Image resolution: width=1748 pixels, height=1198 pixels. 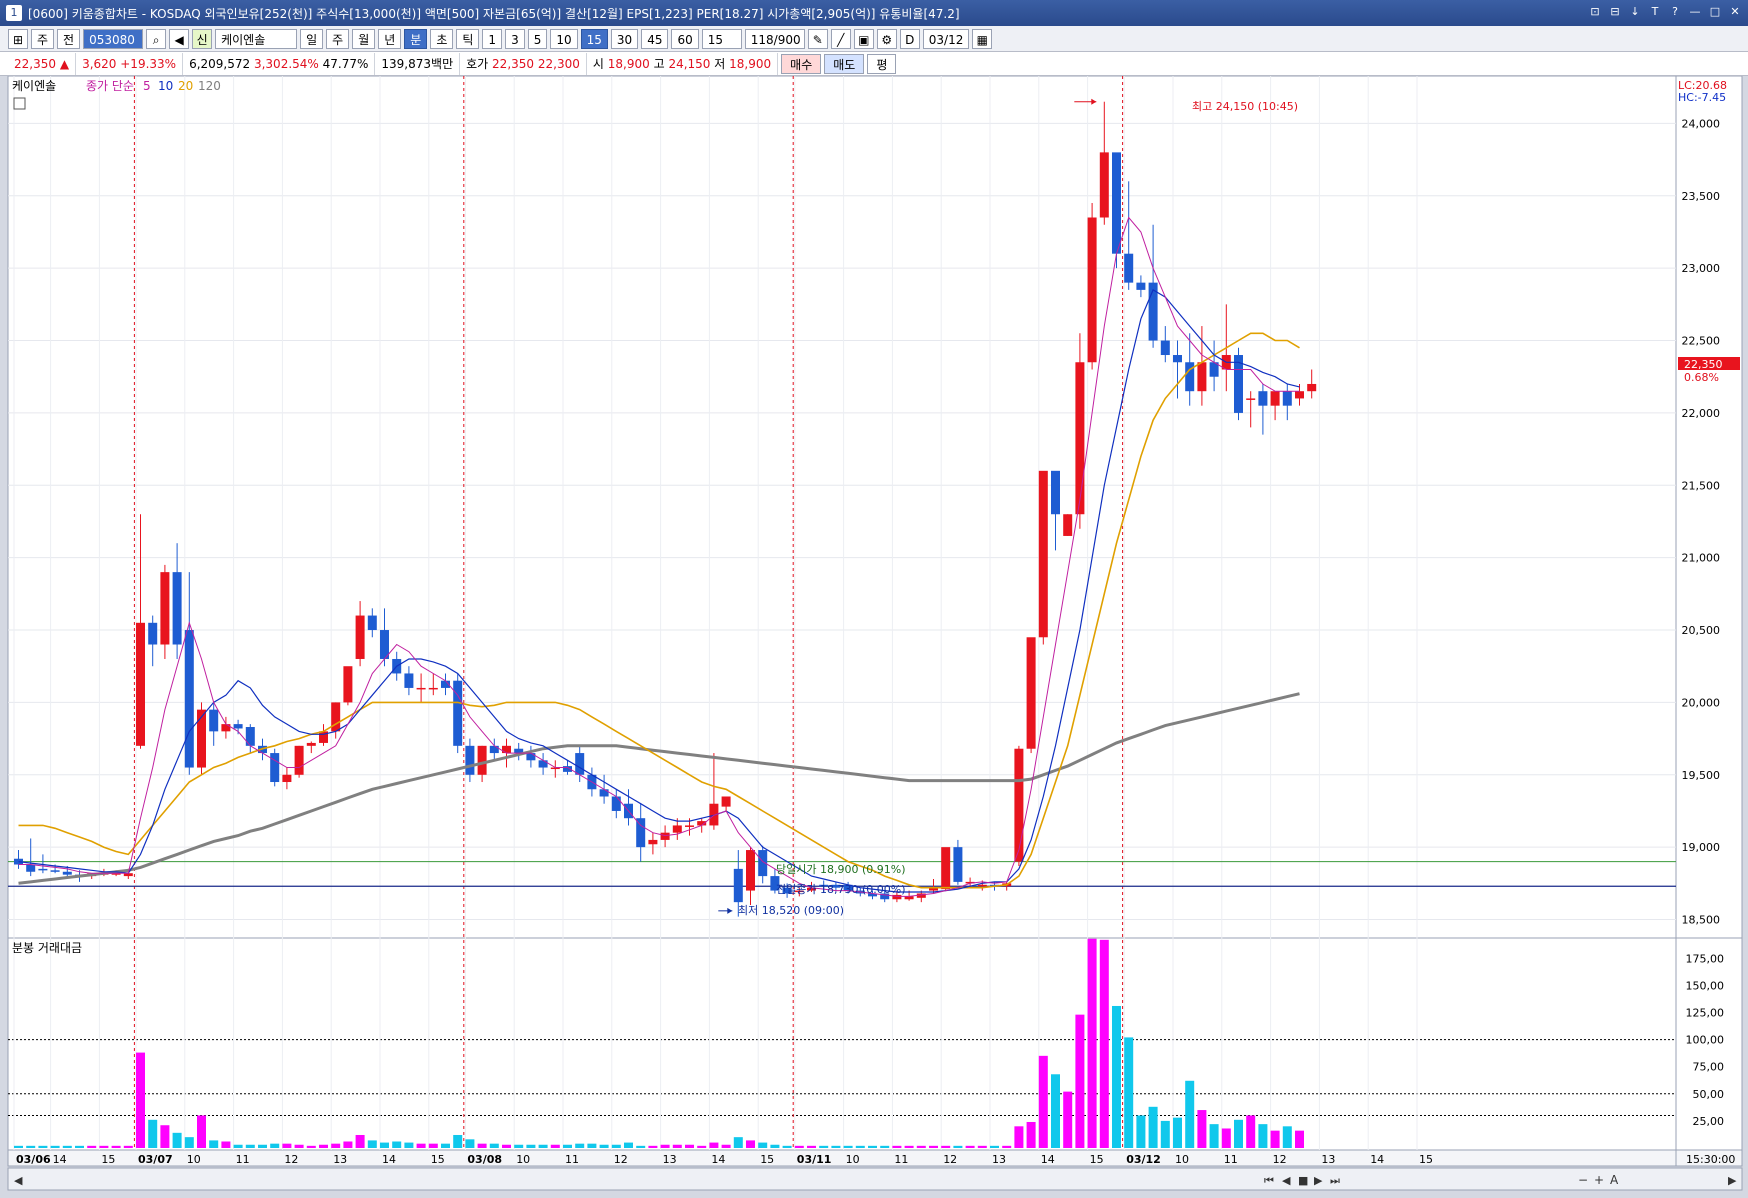 What do you see at coordinates (844, 63) in the screenshot?
I see `sell-button: 매도` at bounding box center [844, 63].